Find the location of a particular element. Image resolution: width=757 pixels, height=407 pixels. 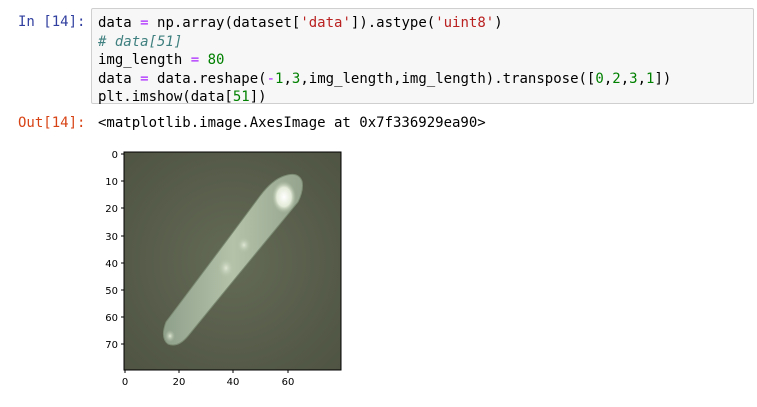

x-axis: 0 20 40 60 is located at coordinates (208, 379).